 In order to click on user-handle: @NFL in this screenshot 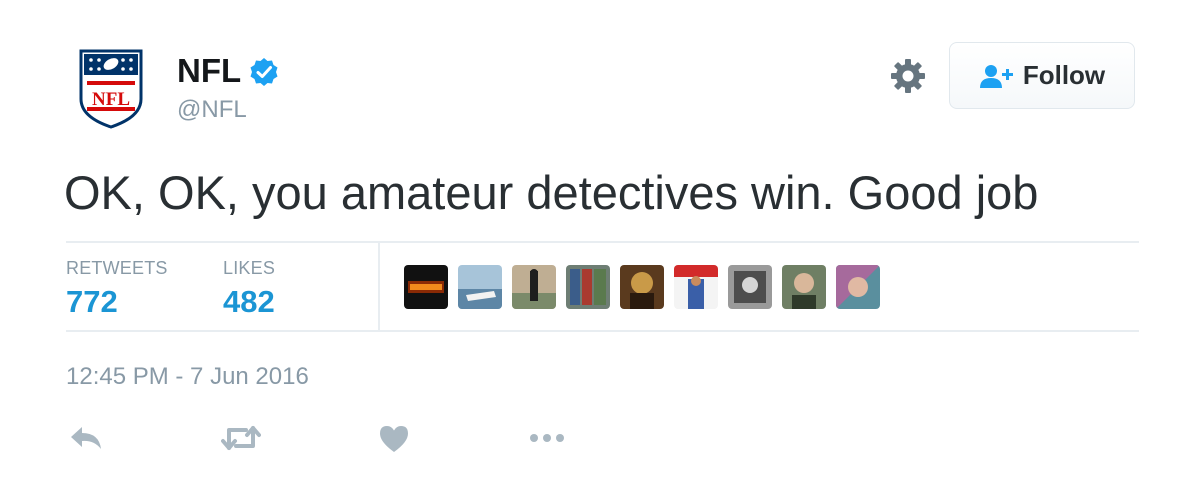, I will do `click(212, 110)`.